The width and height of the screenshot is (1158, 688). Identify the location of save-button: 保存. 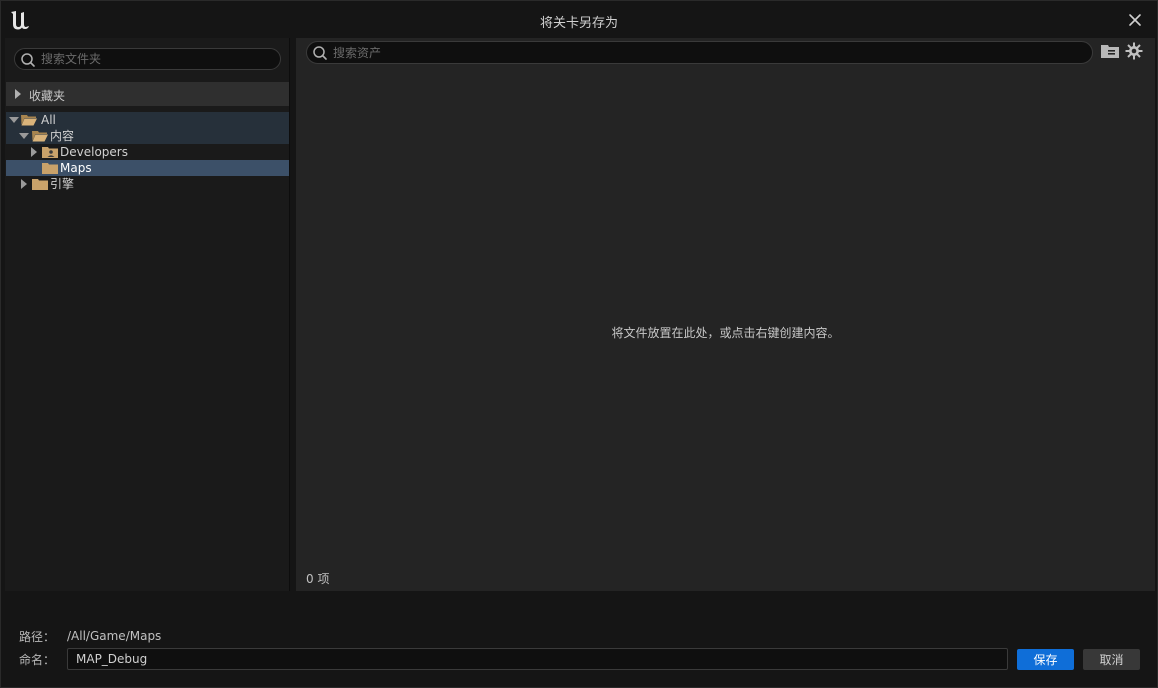
(1045, 659).